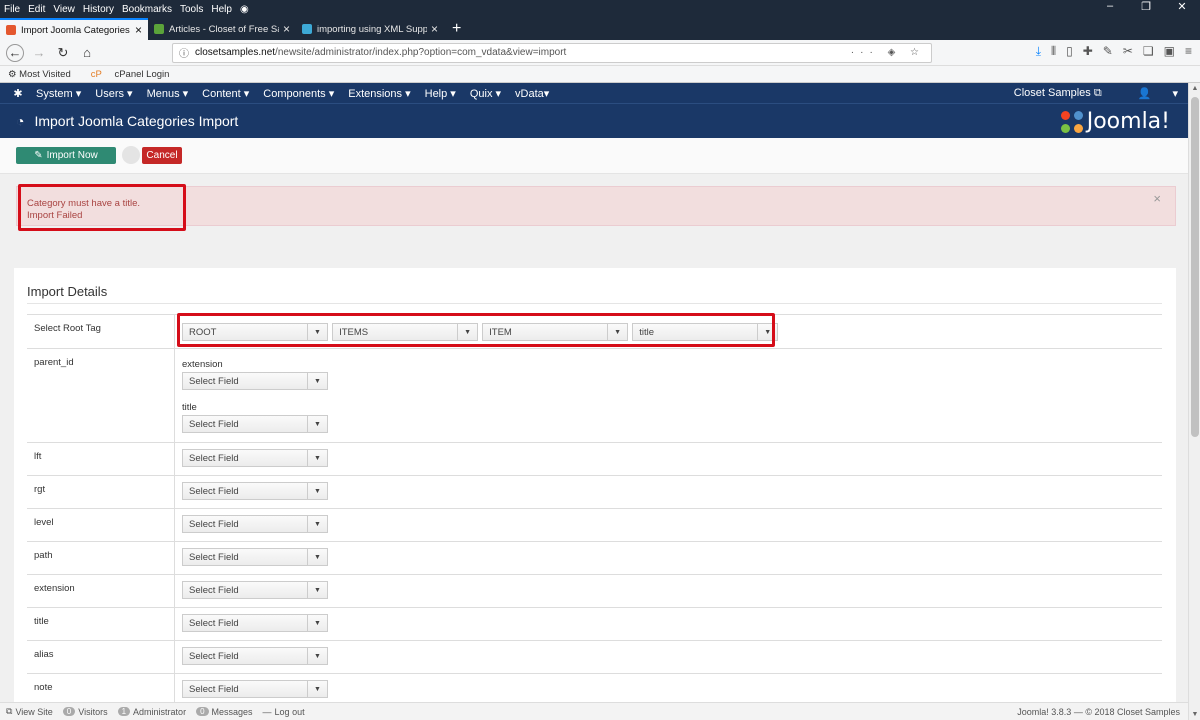  Describe the element at coordinates (222, 29) in the screenshot. I see `tab-articles: Articles - Closet of Free Sampl ×` at that location.